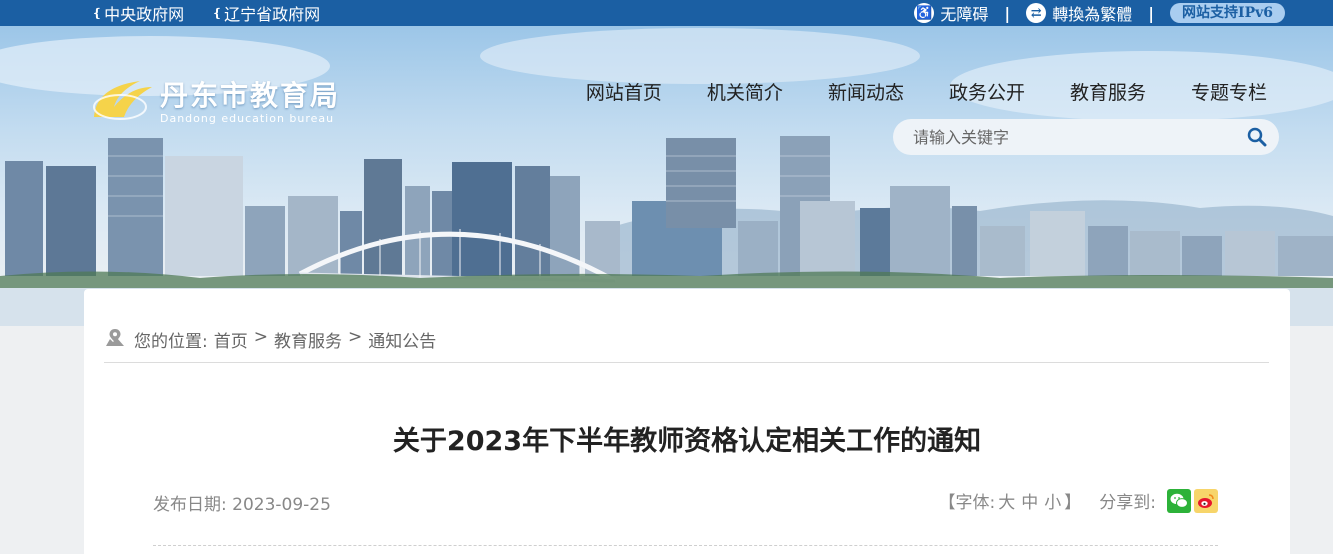 The height and width of the screenshot is (554, 1333). I want to click on meta-divider, so click(685, 545).